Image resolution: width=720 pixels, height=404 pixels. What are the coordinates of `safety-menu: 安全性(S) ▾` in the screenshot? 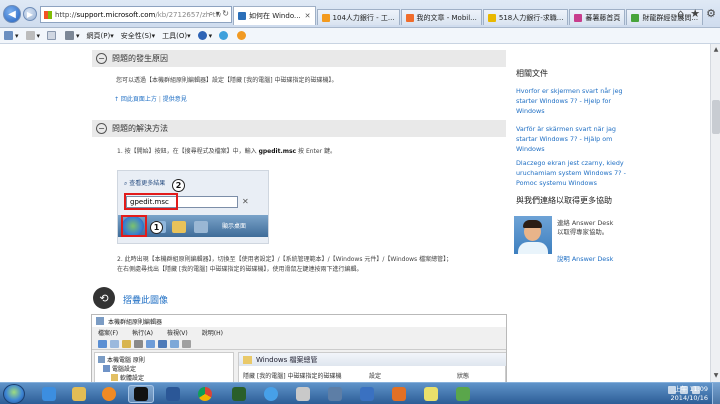 It's located at (138, 36).